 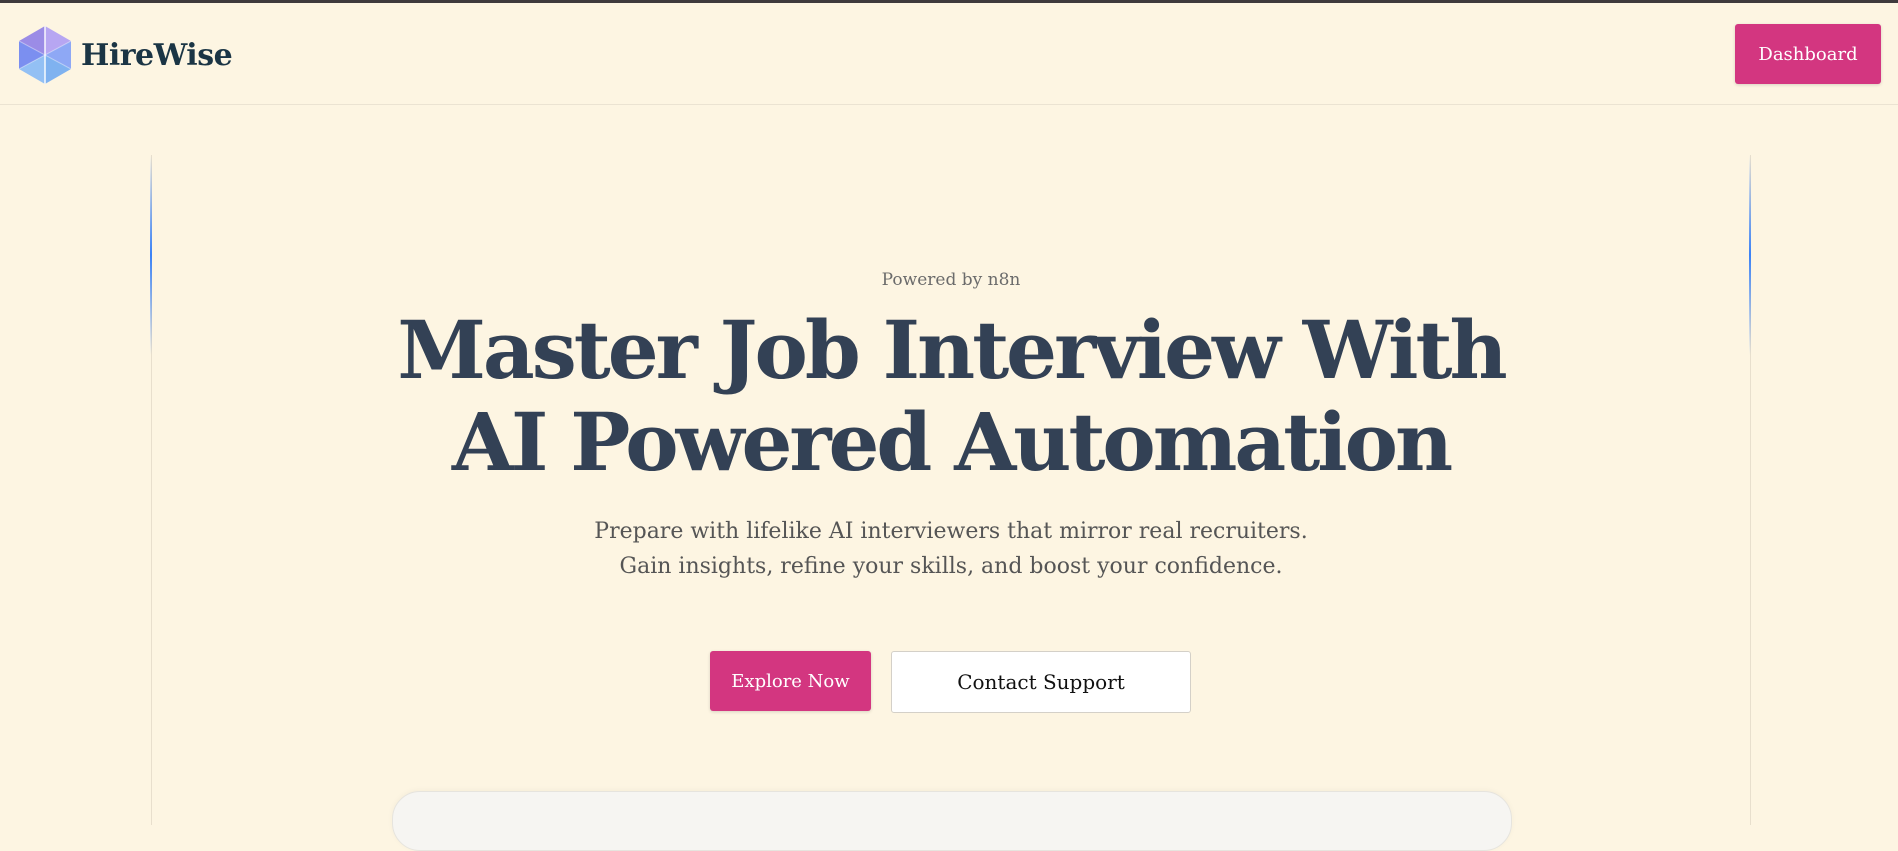 What do you see at coordinates (157, 55) in the screenshot?
I see `brand-name: HireWise` at bounding box center [157, 55].